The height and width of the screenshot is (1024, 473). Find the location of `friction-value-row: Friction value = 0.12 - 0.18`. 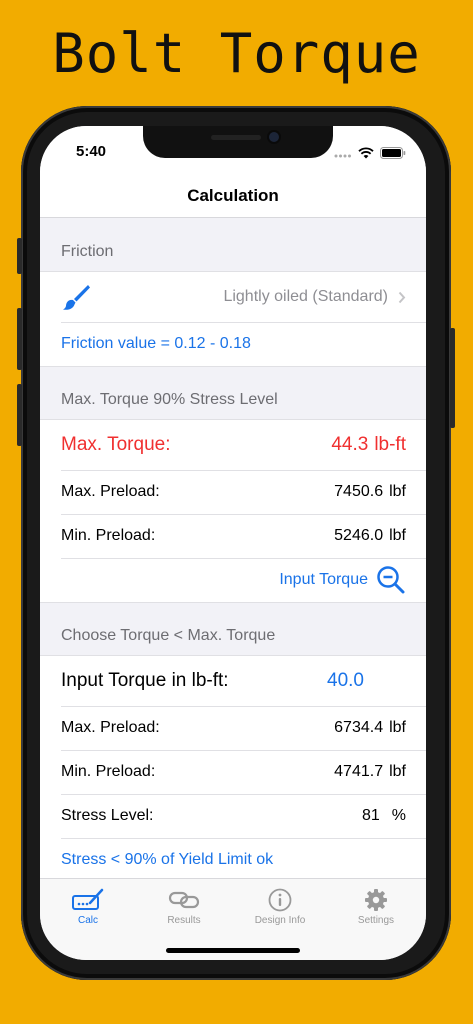

friction-value-row: Friction value = 0.12 - 0.18 is located at coordinates (233, 344).